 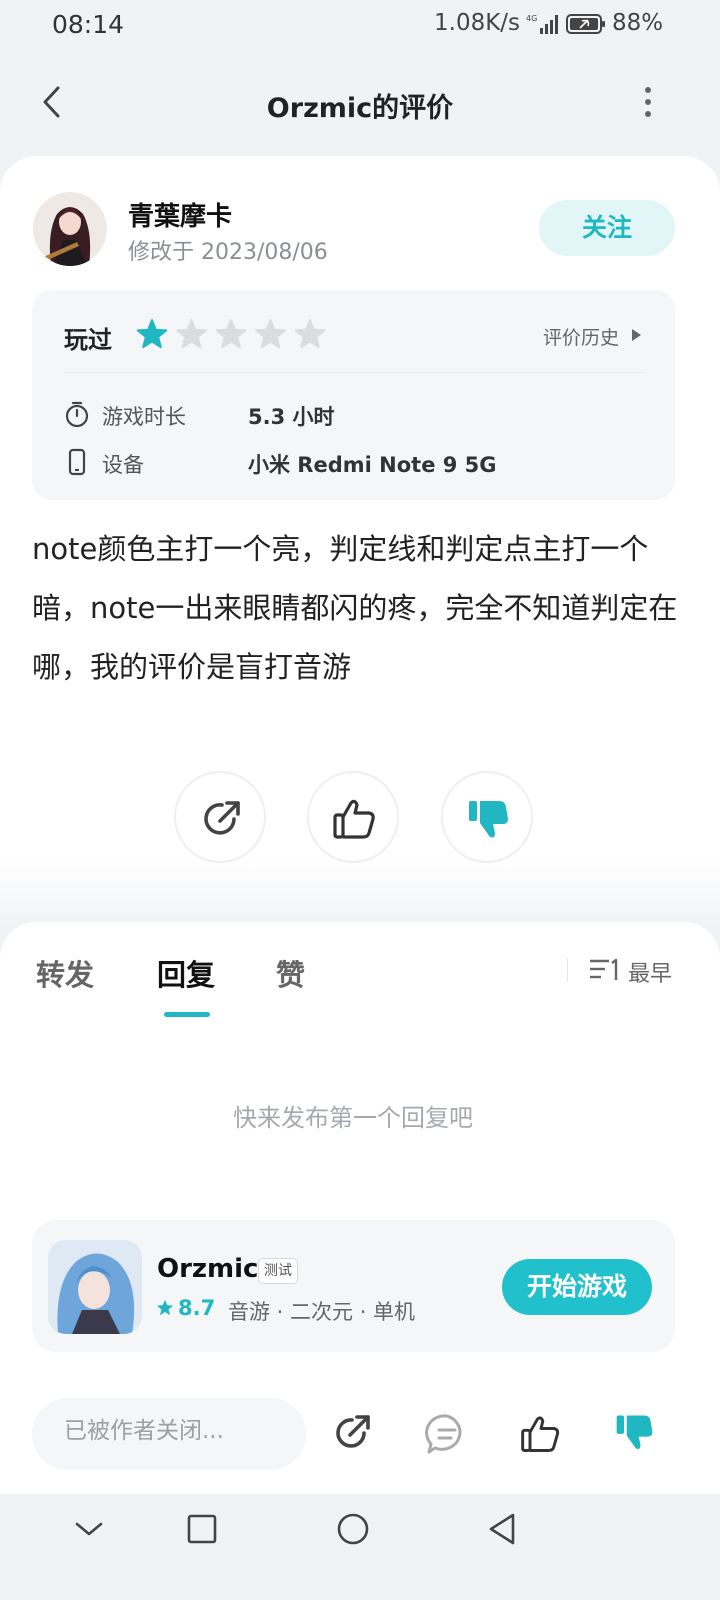 I want to click on review-modified-date: 修改于 2023/08/06, so click(x=228, y=252).